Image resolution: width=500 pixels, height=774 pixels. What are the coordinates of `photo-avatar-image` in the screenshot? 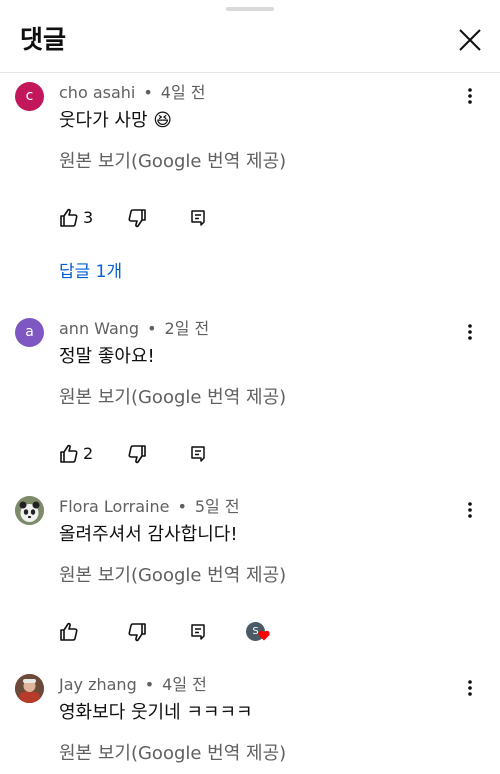 It's located at (29, 688).